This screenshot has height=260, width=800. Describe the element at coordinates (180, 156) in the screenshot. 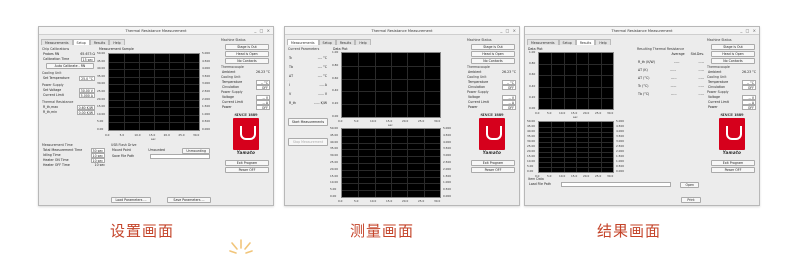

I see `save-file-path-input` at that location.